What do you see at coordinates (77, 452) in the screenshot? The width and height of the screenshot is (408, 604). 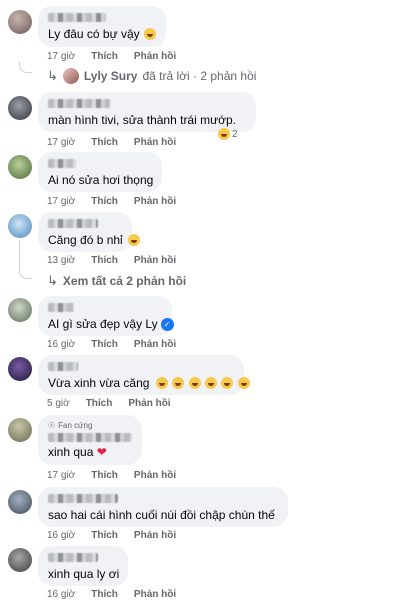 I see `comment-text: xinh qua ❤` at bounding box center [77, 452].